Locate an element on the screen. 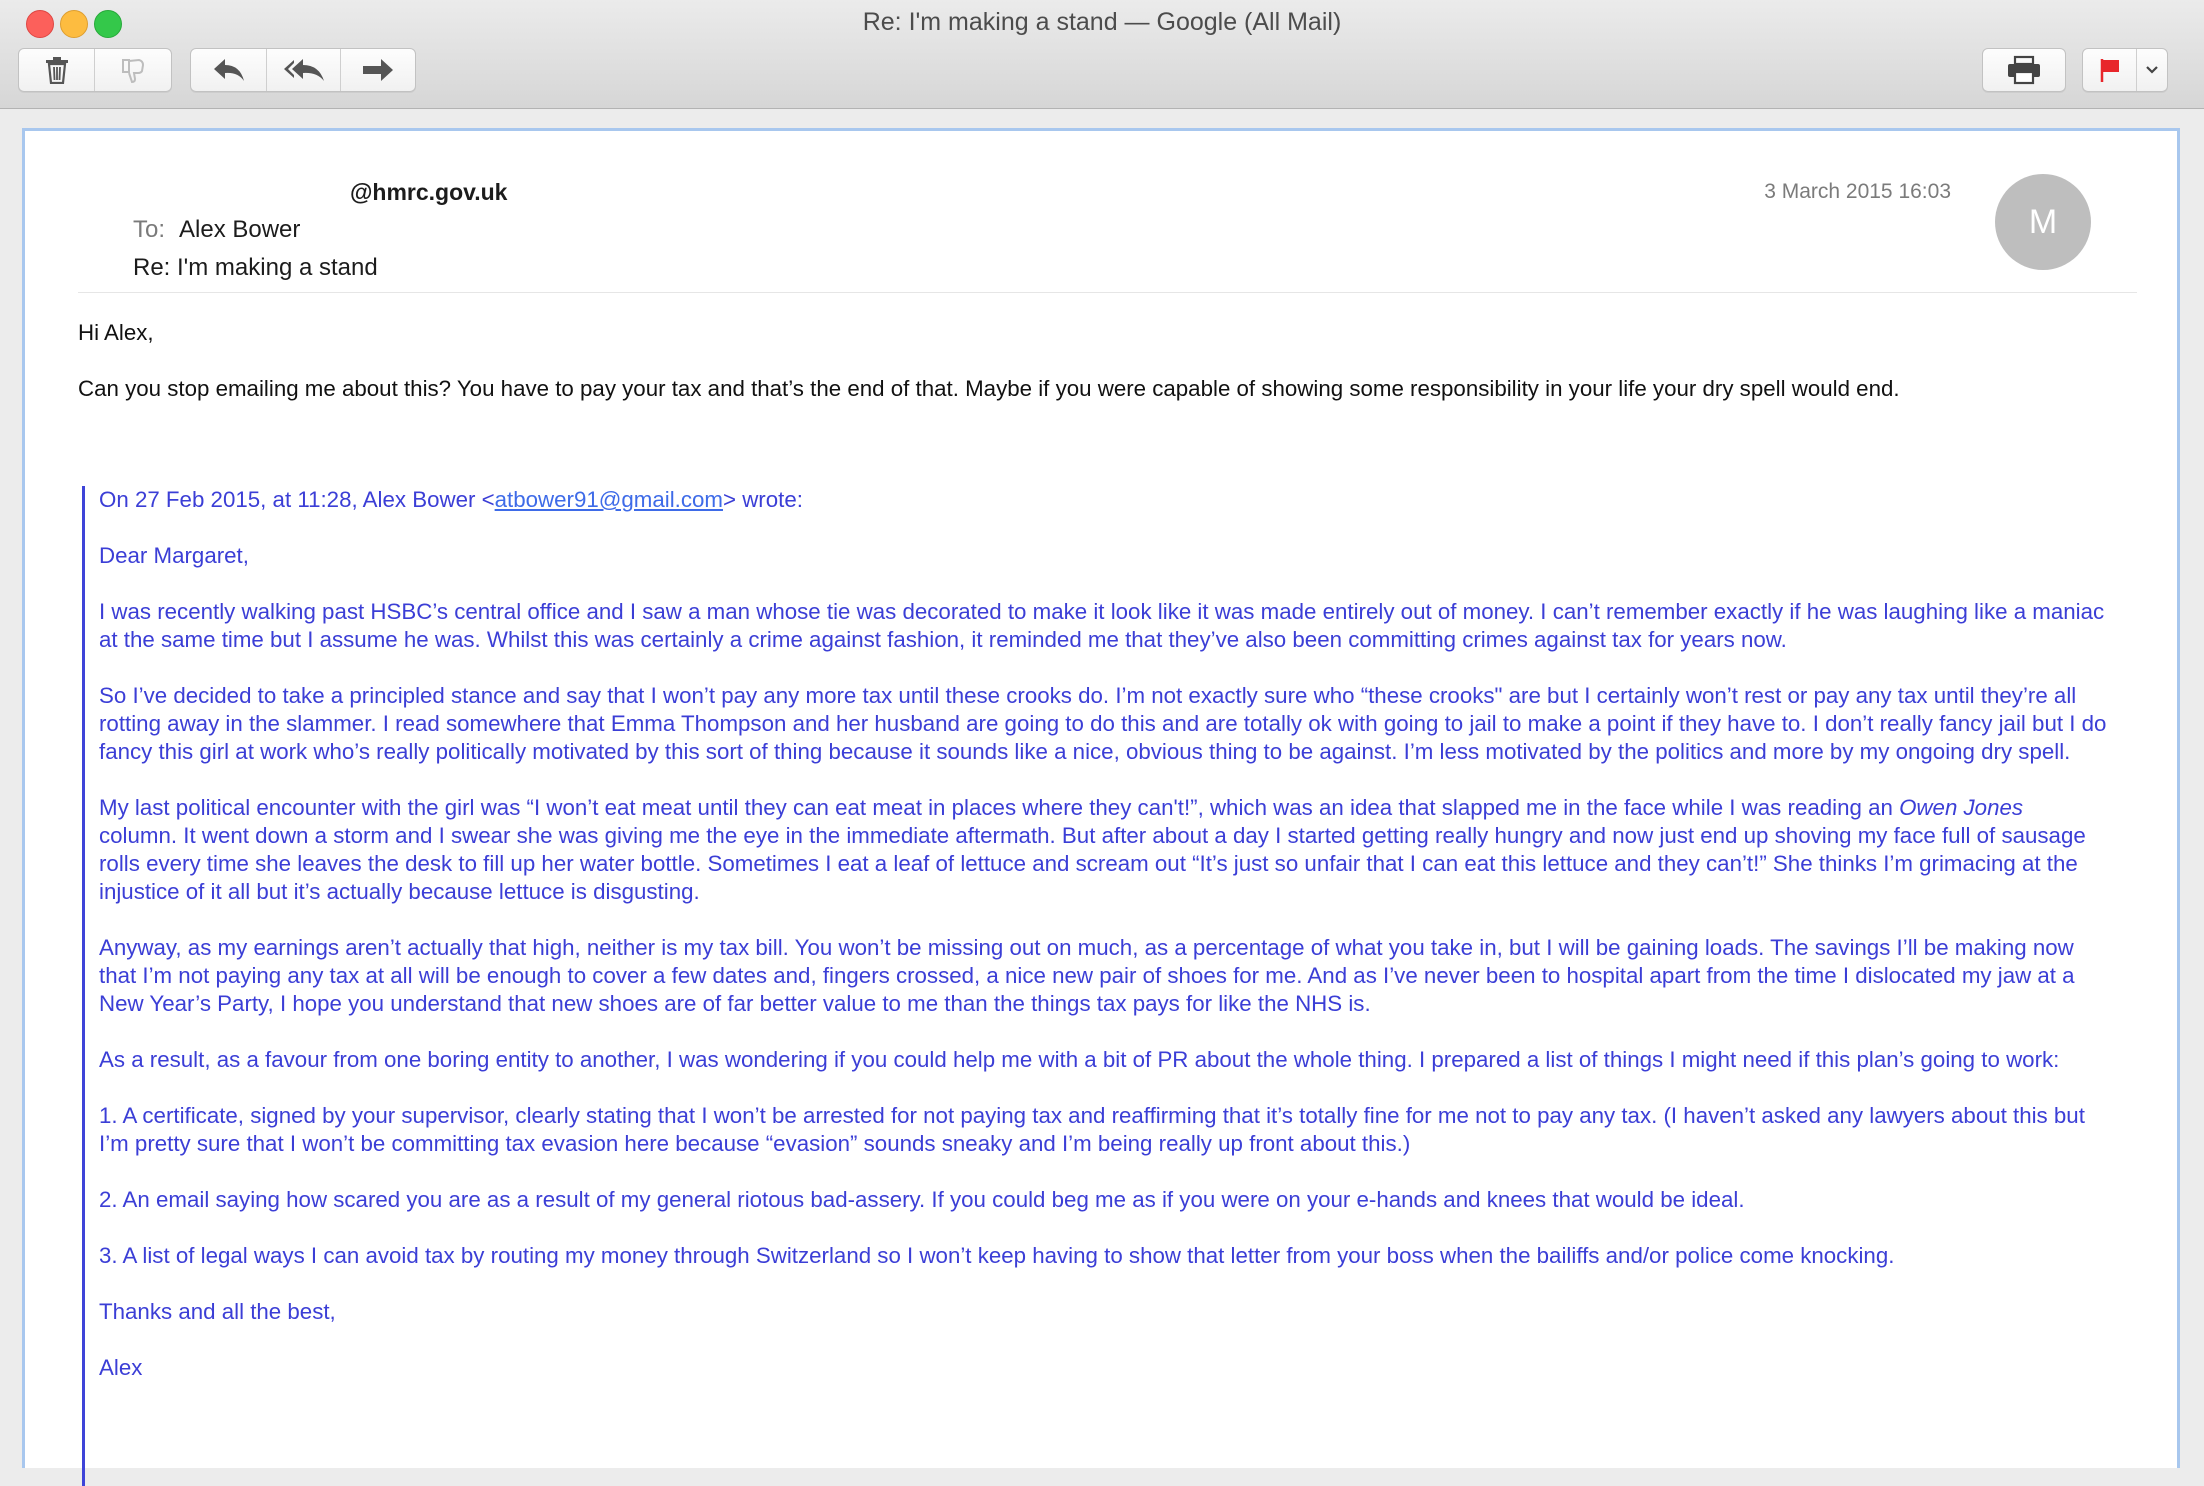  recipient-line: To: Alex Bower is located at coordinates (216, 230).